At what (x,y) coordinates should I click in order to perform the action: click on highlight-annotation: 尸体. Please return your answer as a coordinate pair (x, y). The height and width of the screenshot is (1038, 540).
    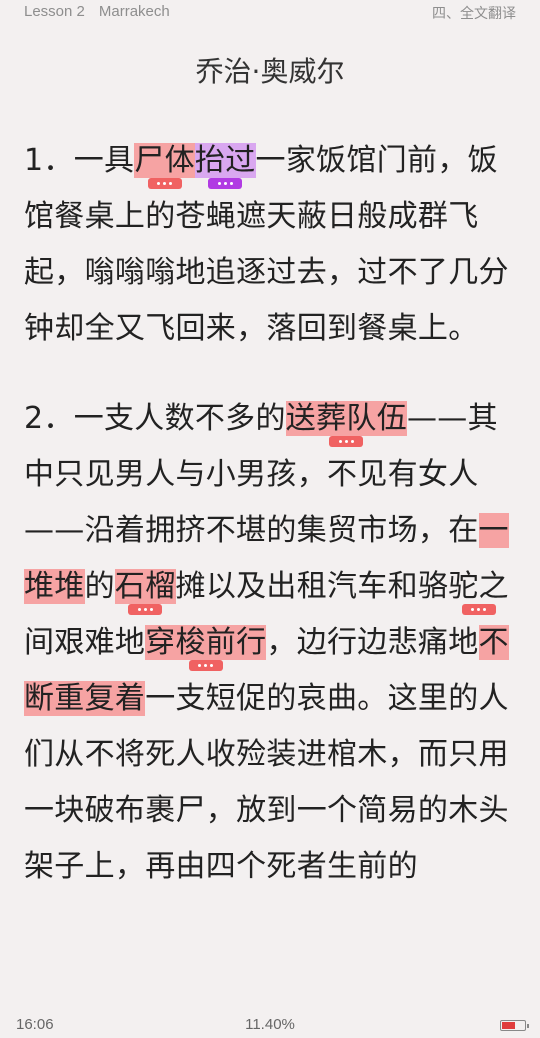
    Looking at the image, I should click on (164, 166).